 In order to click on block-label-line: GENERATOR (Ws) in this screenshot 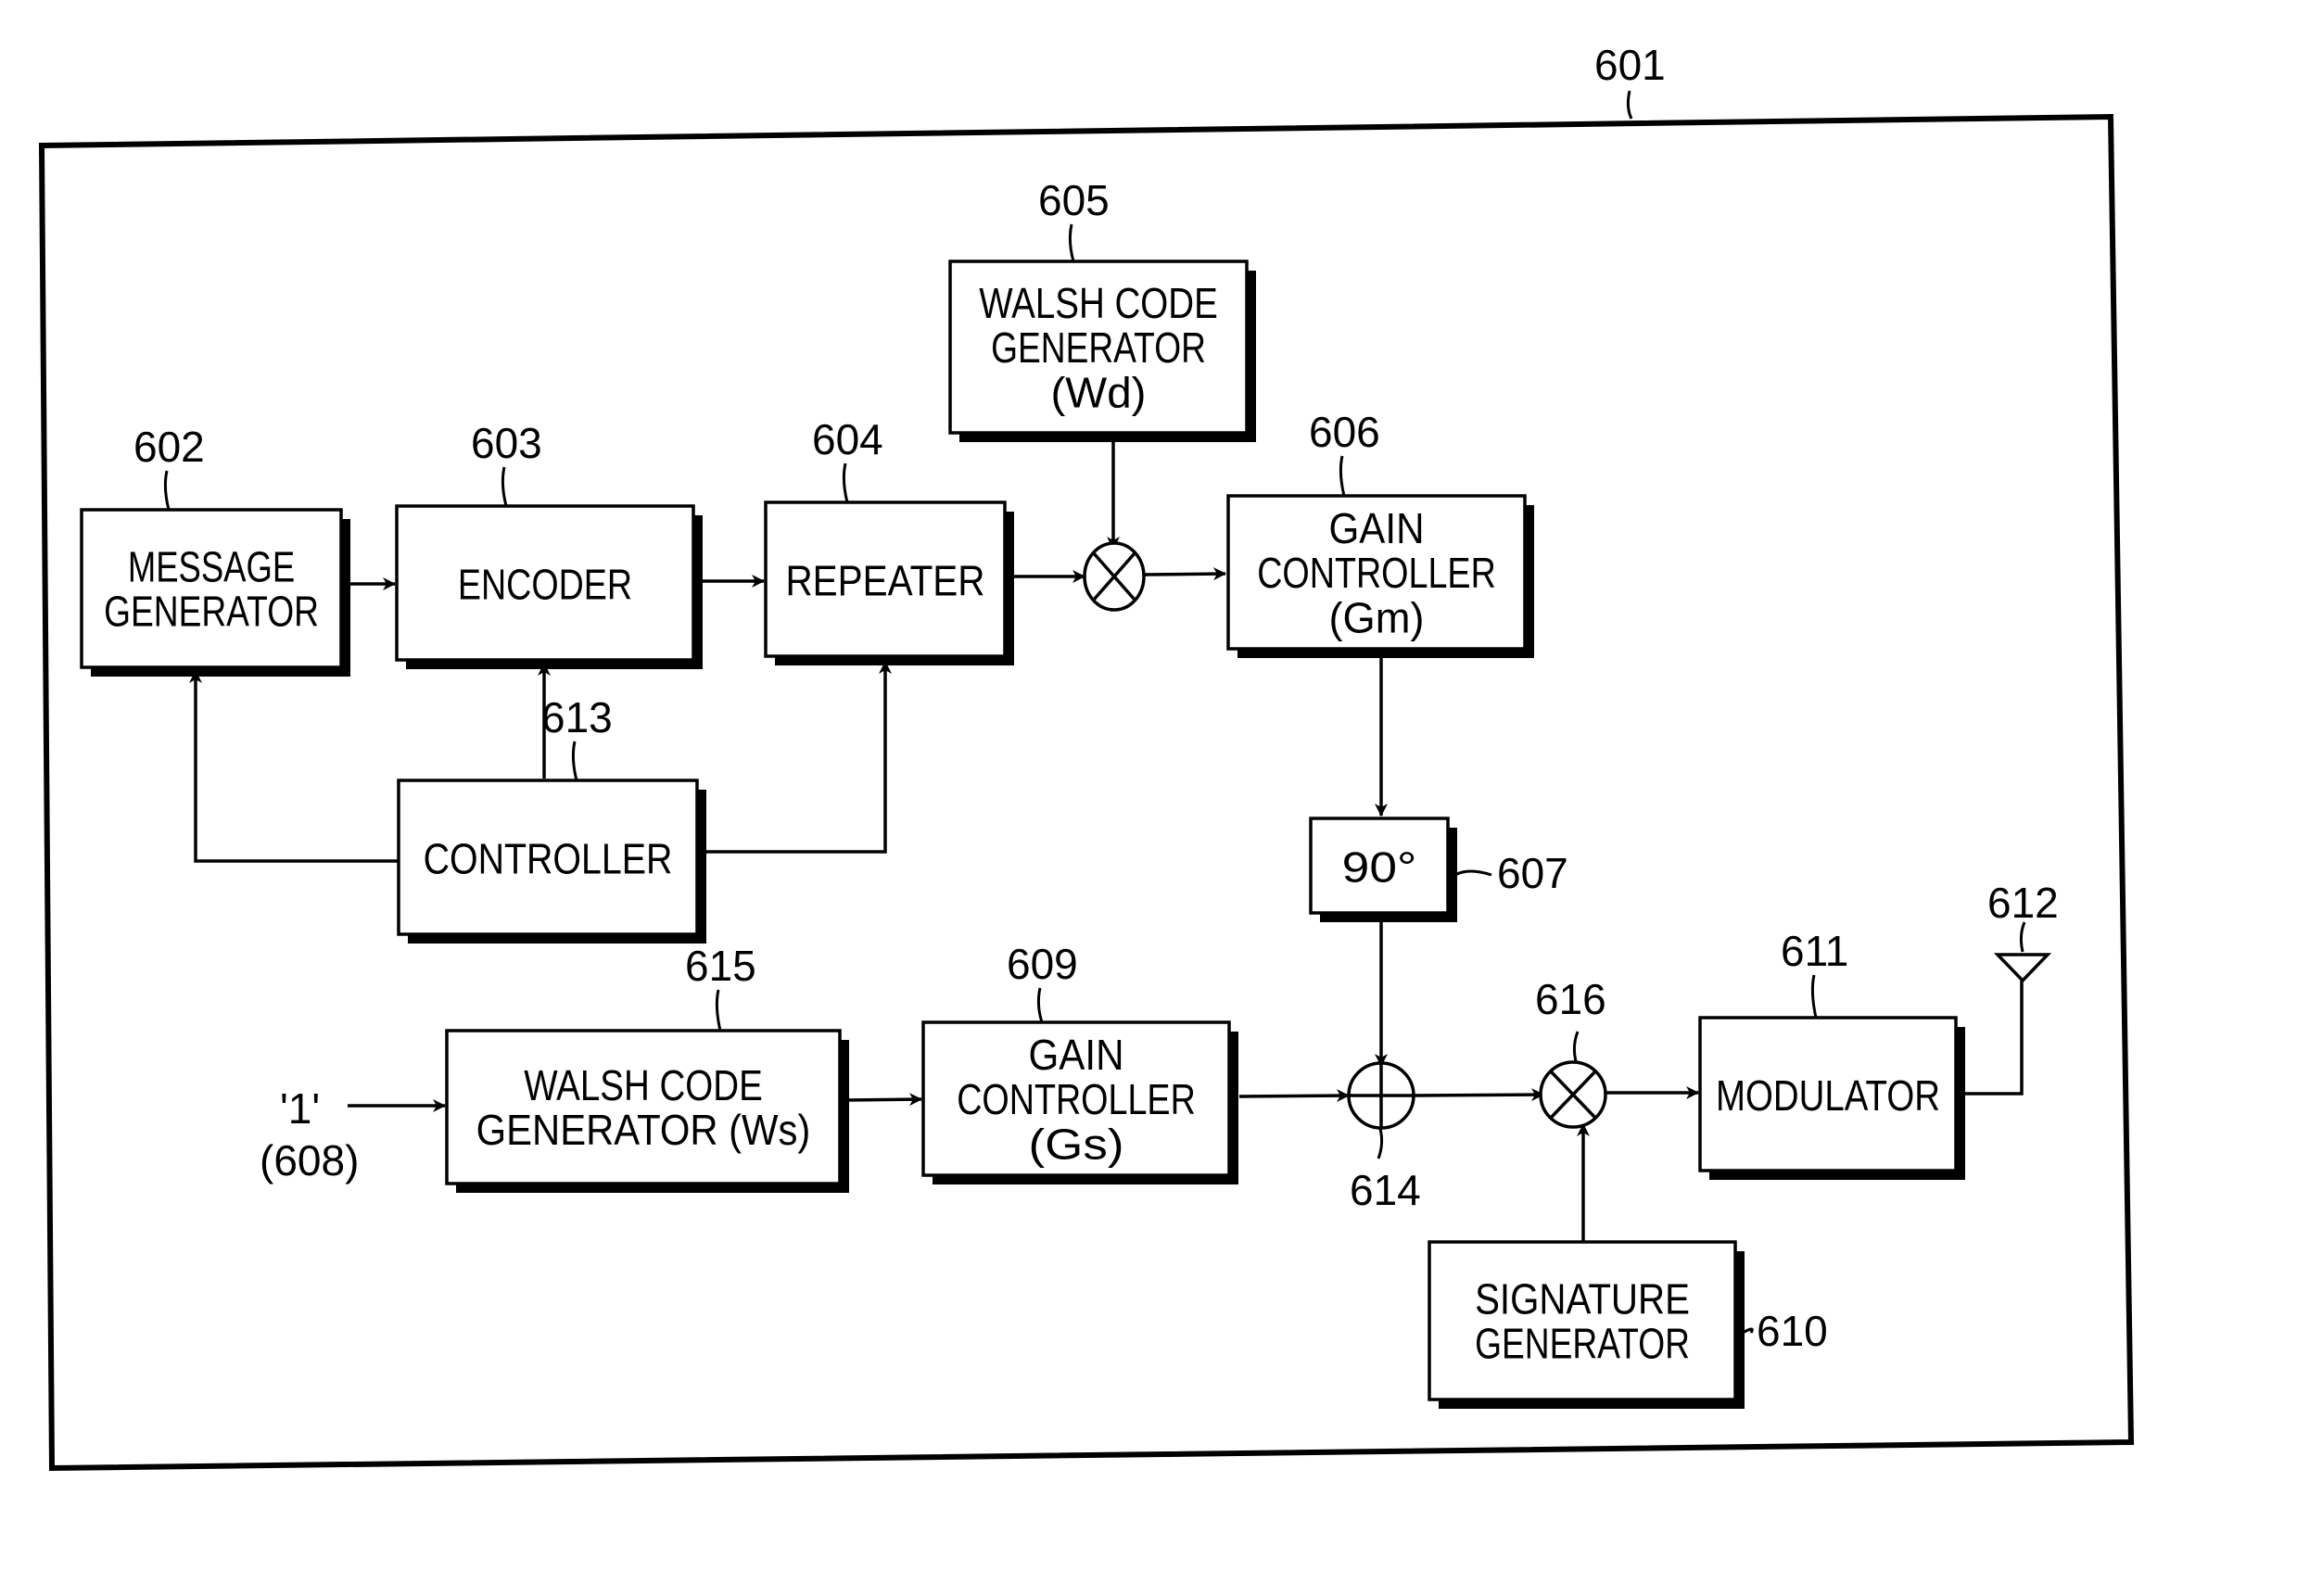, I will do `click(644, 1130)`.